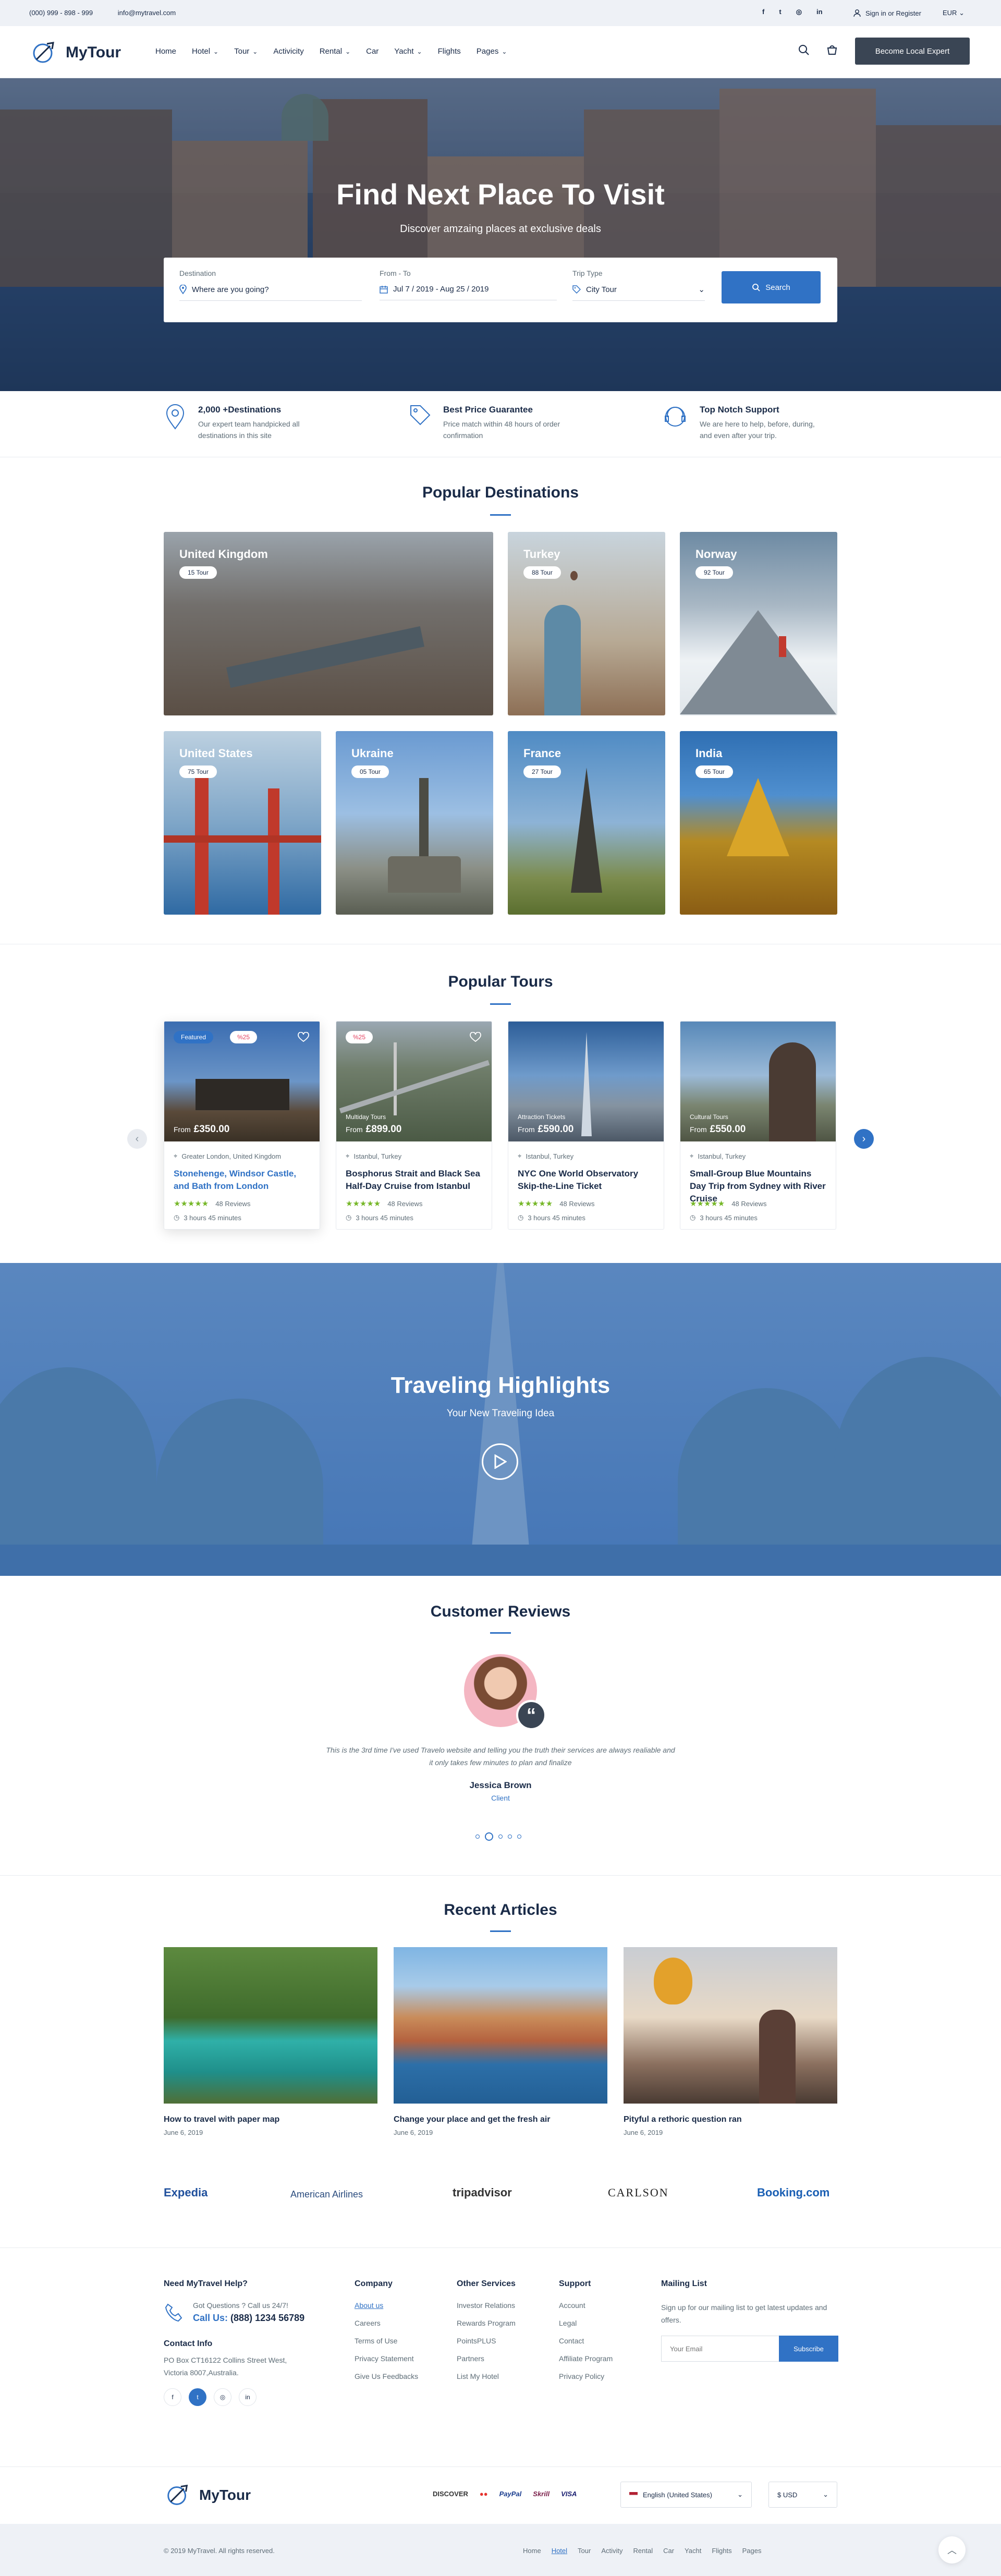 The image size is (1001, 2576). What do you see at coordinates (386, 2305) in the screenshot?
I see `footer-link: About us` at bounding box center [386, 2305].